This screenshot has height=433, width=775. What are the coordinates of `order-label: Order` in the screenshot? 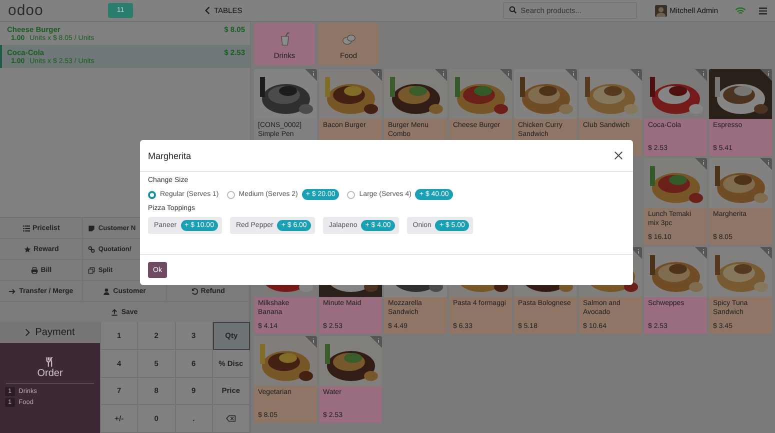 It's located at (50, 373).